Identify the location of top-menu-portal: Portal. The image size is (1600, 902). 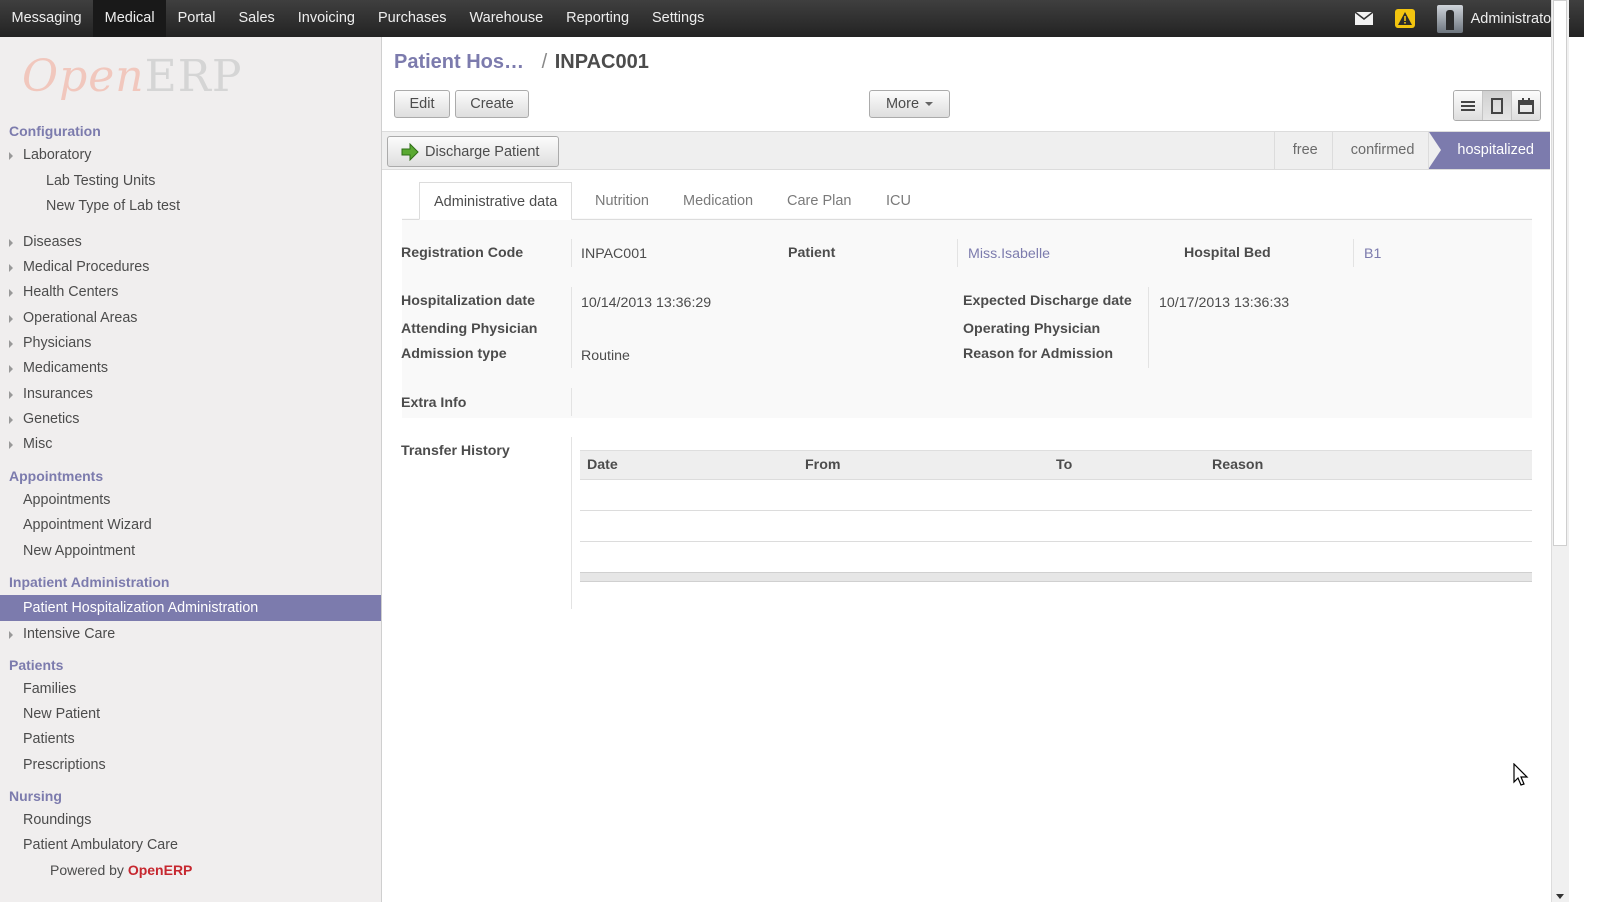
(196, 18).